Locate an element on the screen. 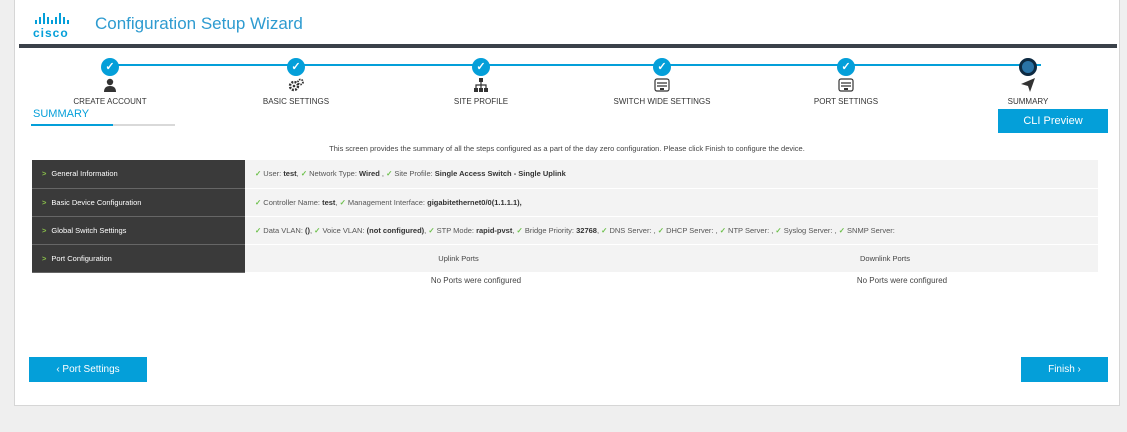  step-switch-wide-settings: ✓ SWITCH WIDE SETTINGS is located at coordinates (662, 80).